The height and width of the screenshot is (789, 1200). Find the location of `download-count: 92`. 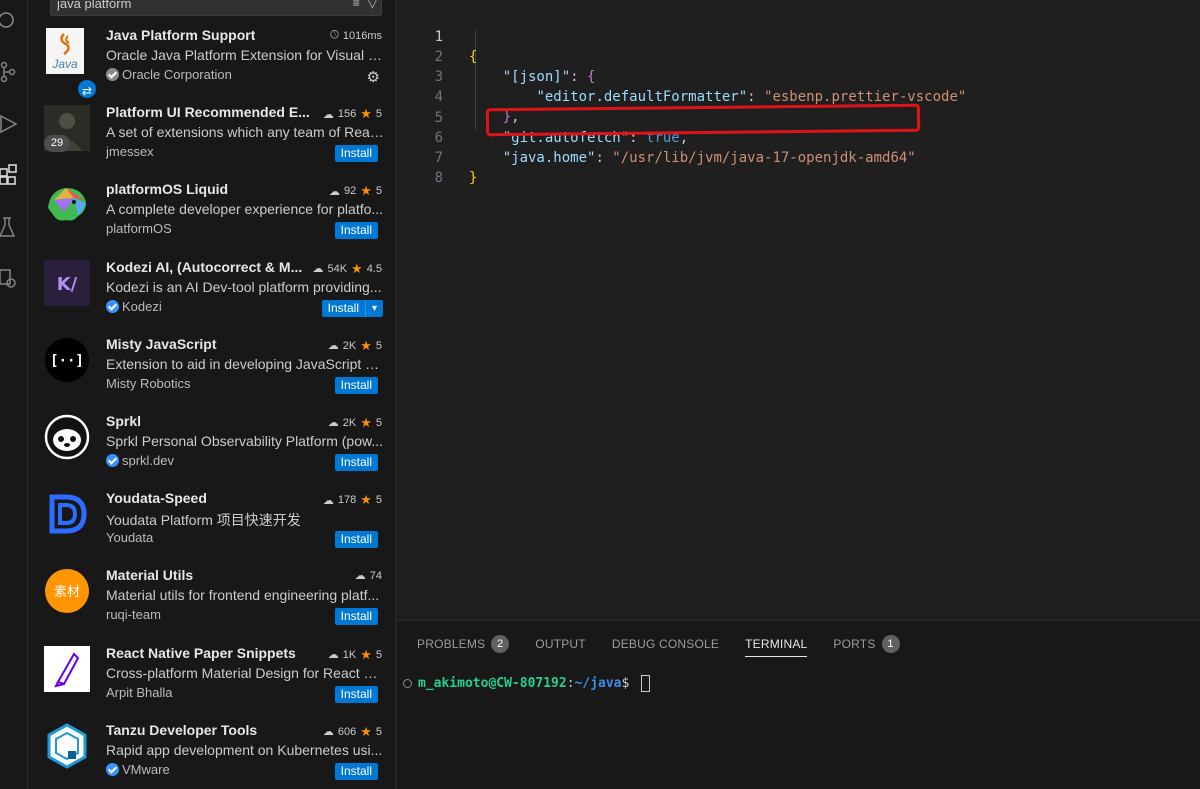

download-count: 92 is located at coordinates (350, 191).